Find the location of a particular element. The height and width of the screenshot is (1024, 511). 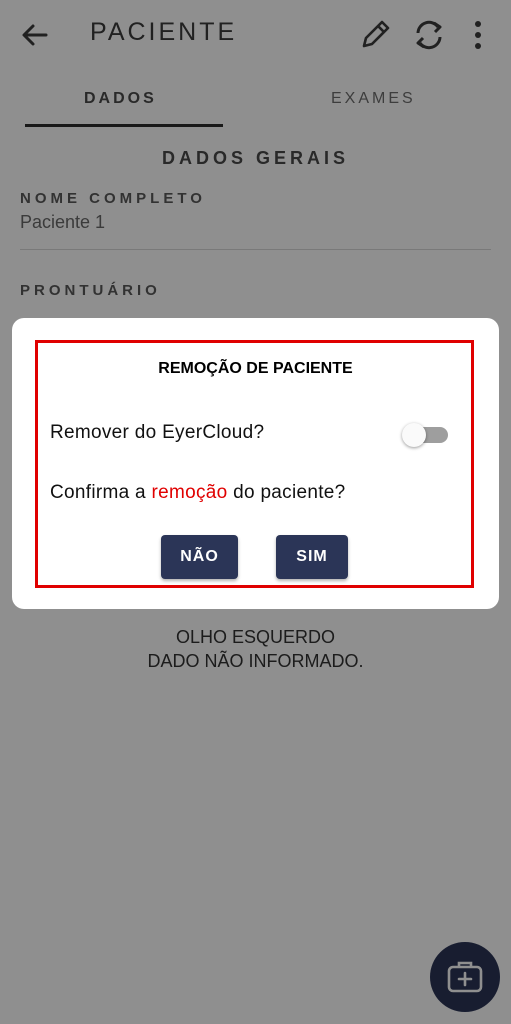

confirm-text: Confirma a remoção do paciente? is located at coordinates (198, 493).